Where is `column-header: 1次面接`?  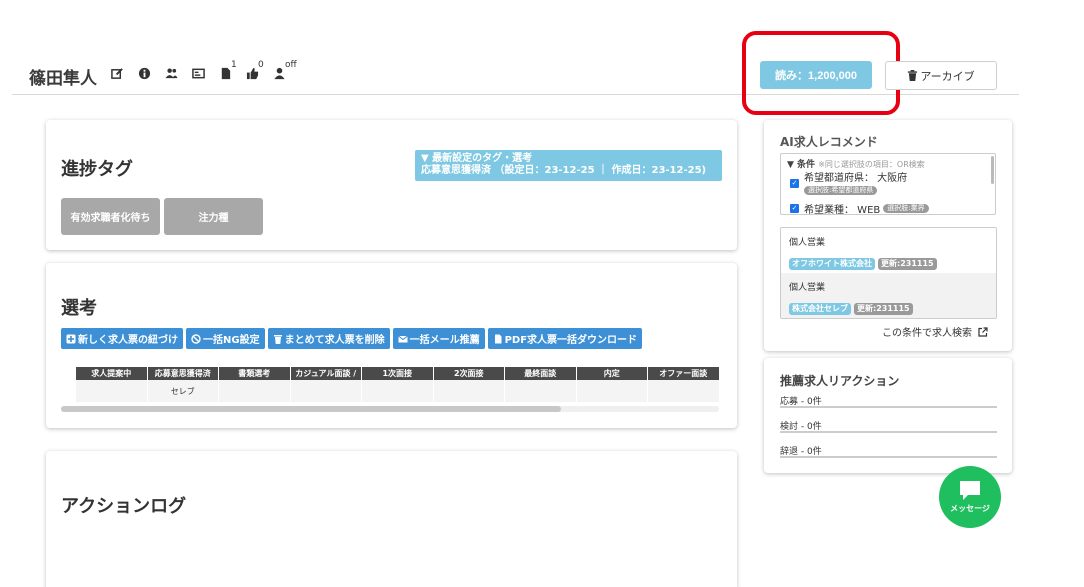 column-header: 1次面接 is located at coordinates (398, 373).